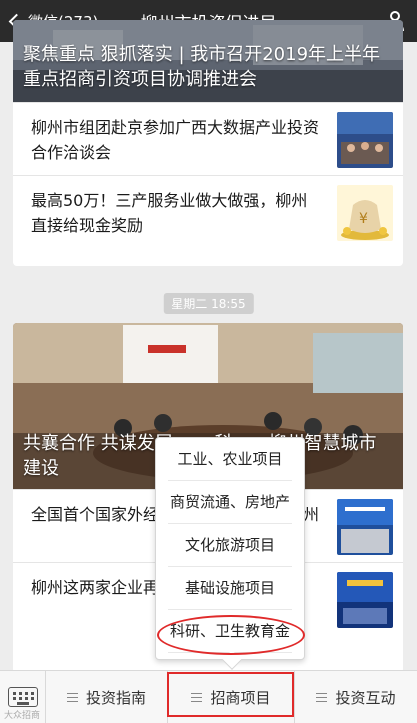  Describe the element at coordinates (115, 698) in the screenshot. I see `menu-label-investment-guide: 投资指南` at that location.